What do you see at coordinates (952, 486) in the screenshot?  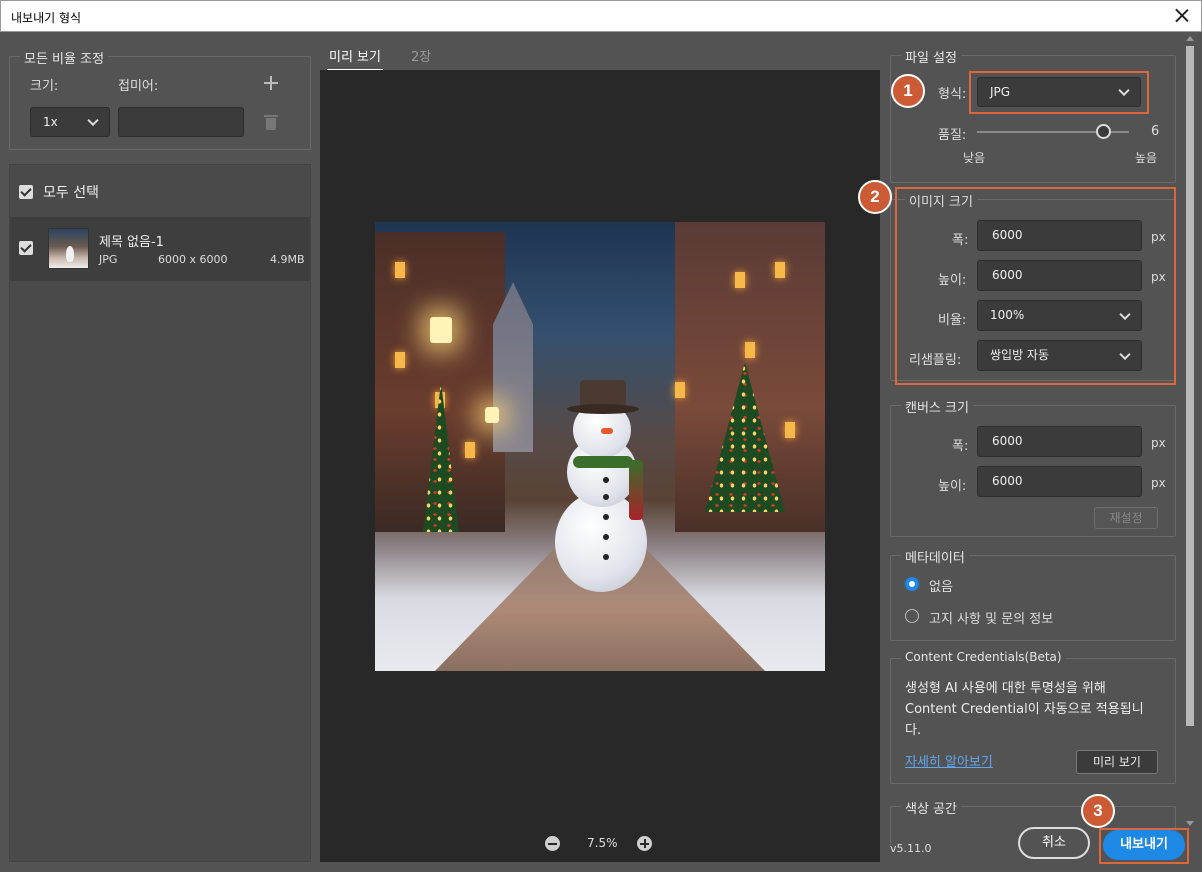 I see `canvas-height-label: 높이:` at bounding box center [952, 486].